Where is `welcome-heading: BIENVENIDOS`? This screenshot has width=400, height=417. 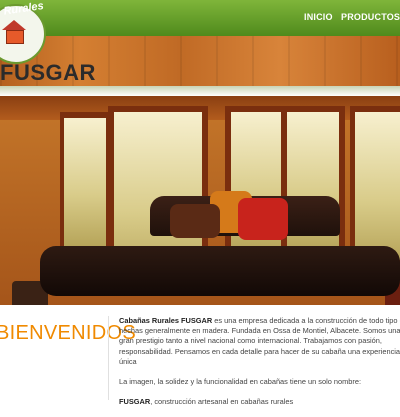
welcome-heading: BIENVENIDOS is located at coordinates (68, 333).